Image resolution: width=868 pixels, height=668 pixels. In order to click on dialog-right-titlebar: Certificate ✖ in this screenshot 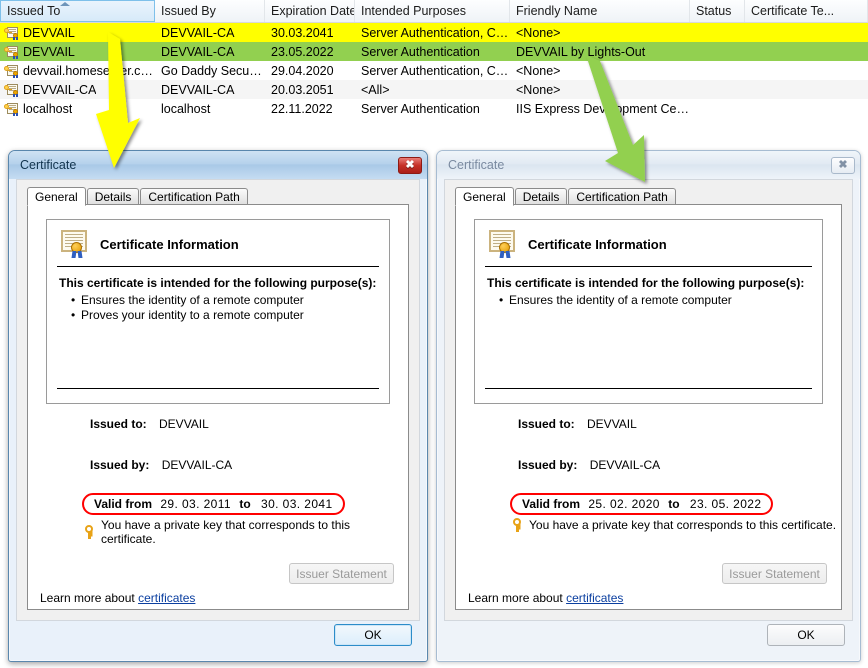, I will do `click(648, 165)`.